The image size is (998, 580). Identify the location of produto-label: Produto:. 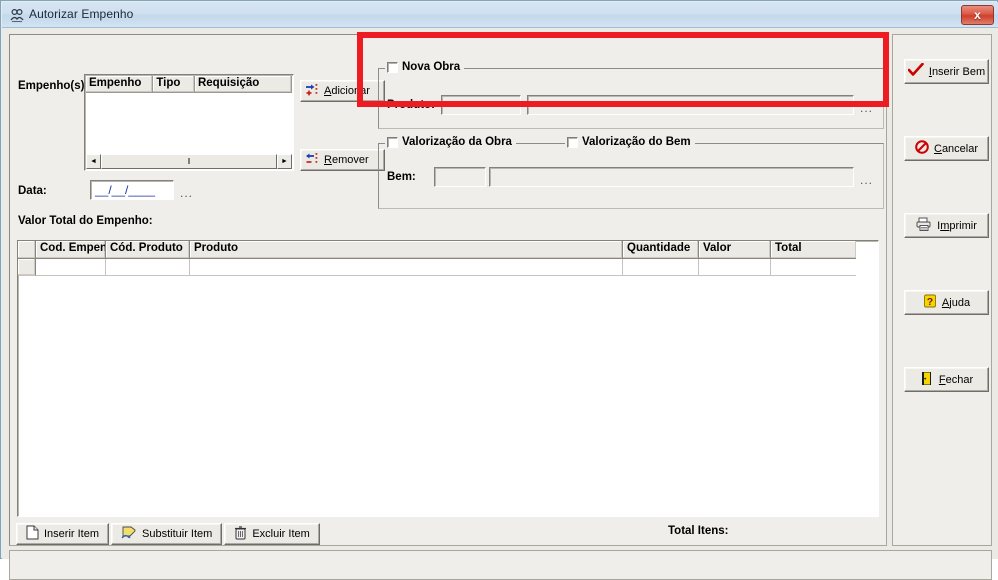
(411, 105).